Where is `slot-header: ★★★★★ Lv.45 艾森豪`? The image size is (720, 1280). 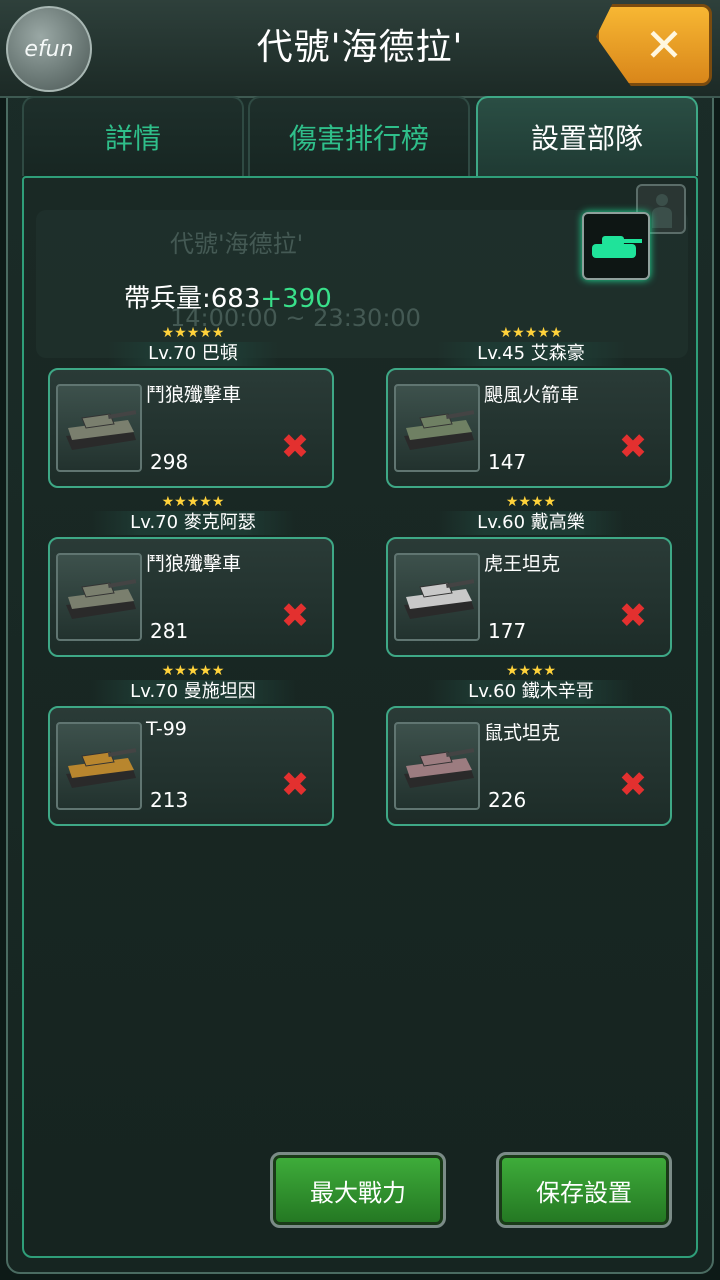 slot-header: ★★★★★ Lv.45 艾森豪 is located at coordinates (531, 346).